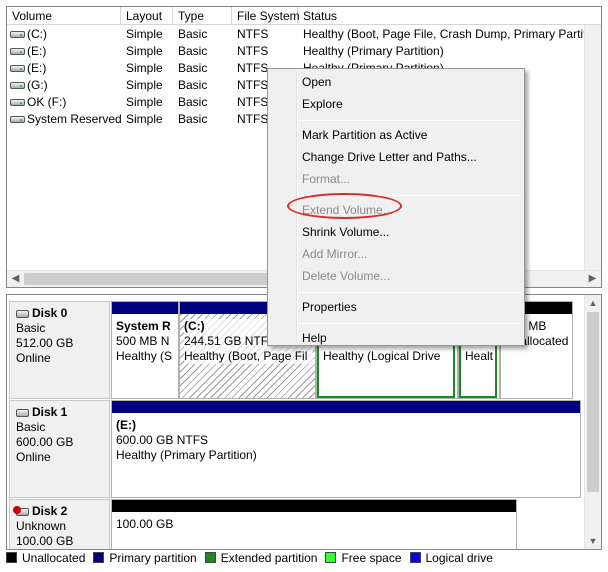  What do you see at coordinates (41, 526) in the screenshot?
I see `disk-type: Unknown` at bounding box center [41, 526].